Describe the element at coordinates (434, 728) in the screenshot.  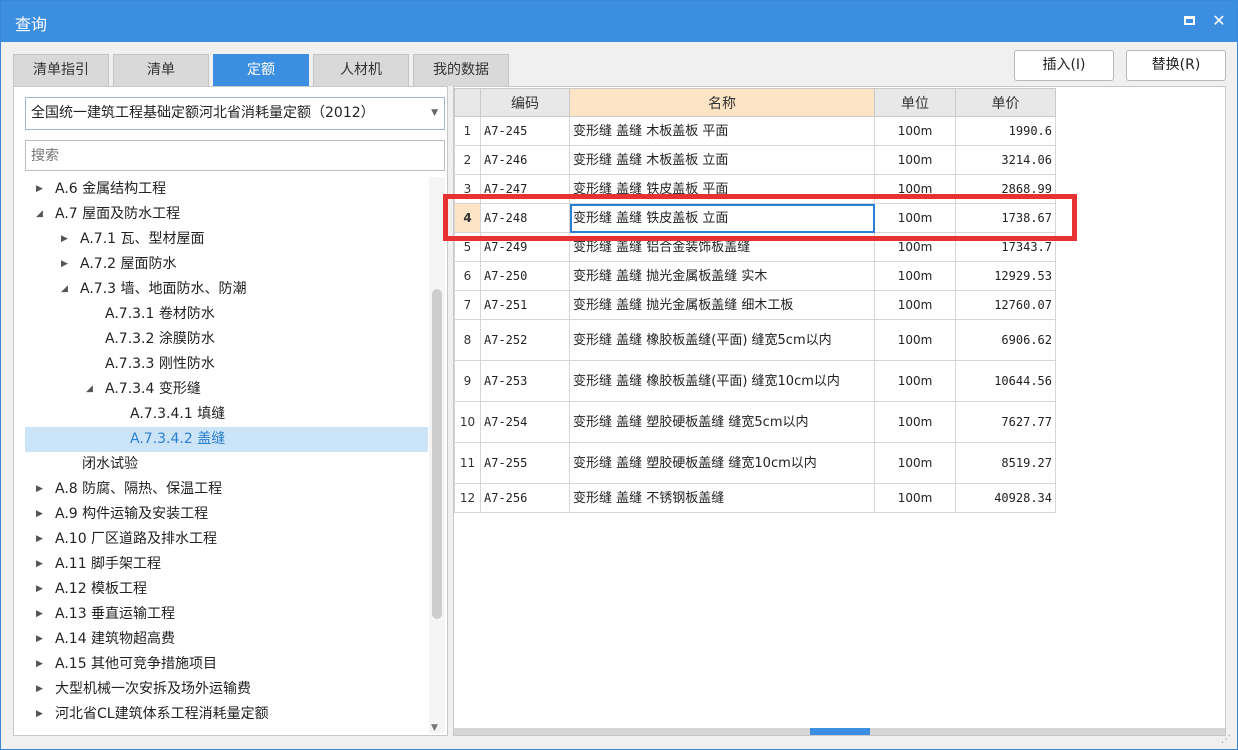
I see `scroll-down-icon: ▼` at that location.